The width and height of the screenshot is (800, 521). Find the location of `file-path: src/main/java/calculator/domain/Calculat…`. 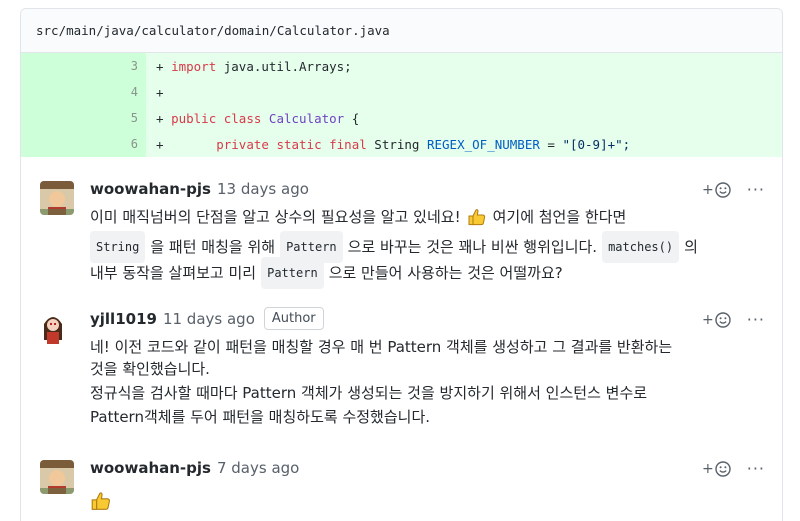

file-path: src/main/java/calculator/domain/Calculat… is located at coordinates (213, 30).